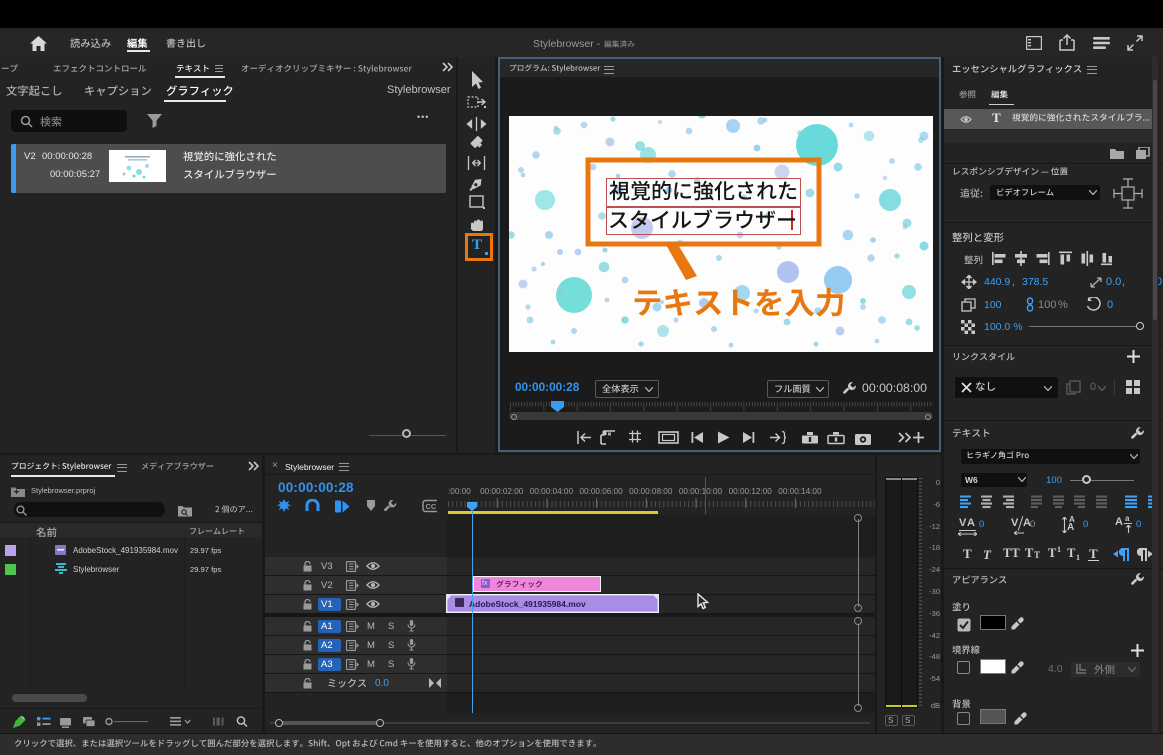  Describe the element at coordinates (431, 506) in the screenshot. I see `svg-text: CC` at that location.